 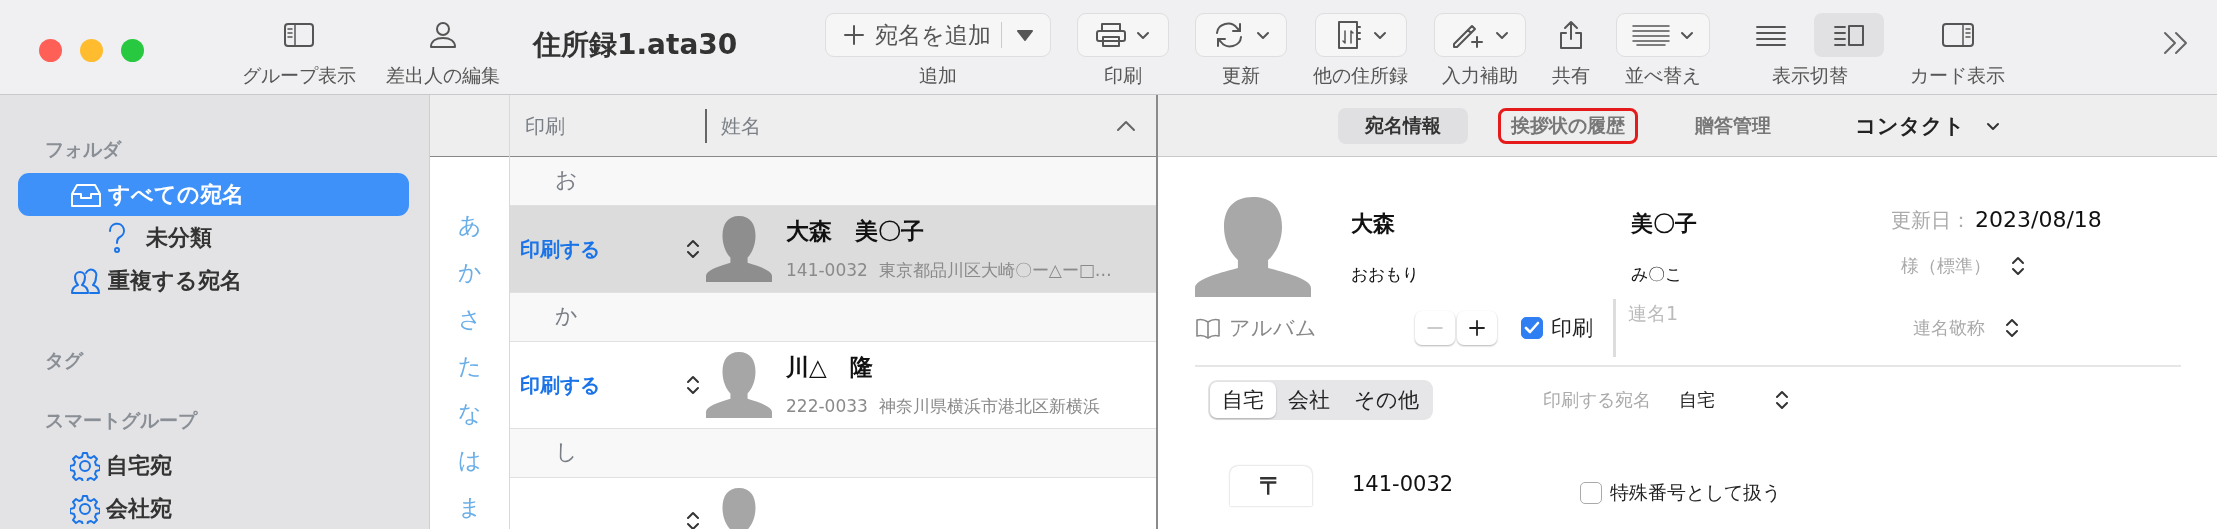 I want to click on section-heading: スマートグループ, so click(x=121, y=420).